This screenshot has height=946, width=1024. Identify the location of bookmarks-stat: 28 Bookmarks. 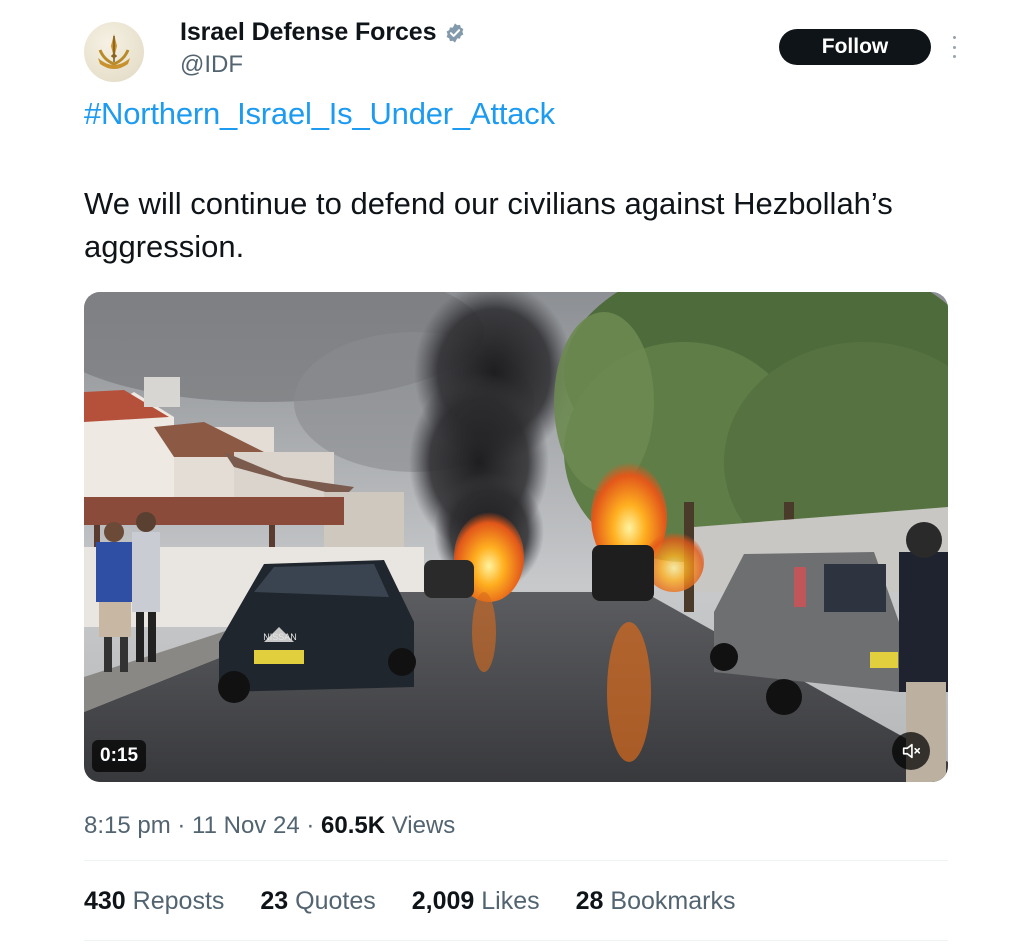
(656, 901).